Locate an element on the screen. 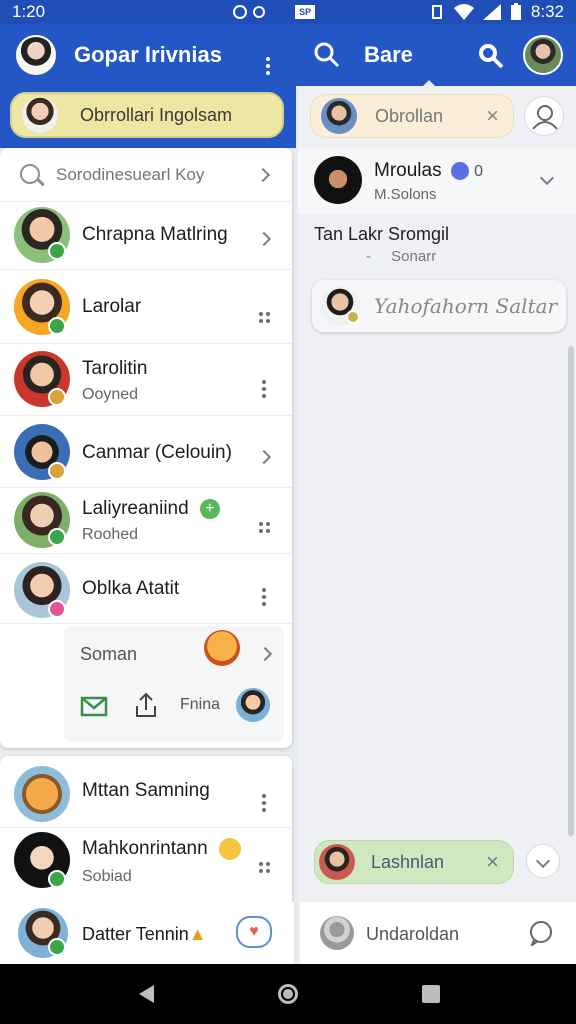 This screenshot has height=1024, width=576. overflow-menu-button is located at coordinates (268, 57).